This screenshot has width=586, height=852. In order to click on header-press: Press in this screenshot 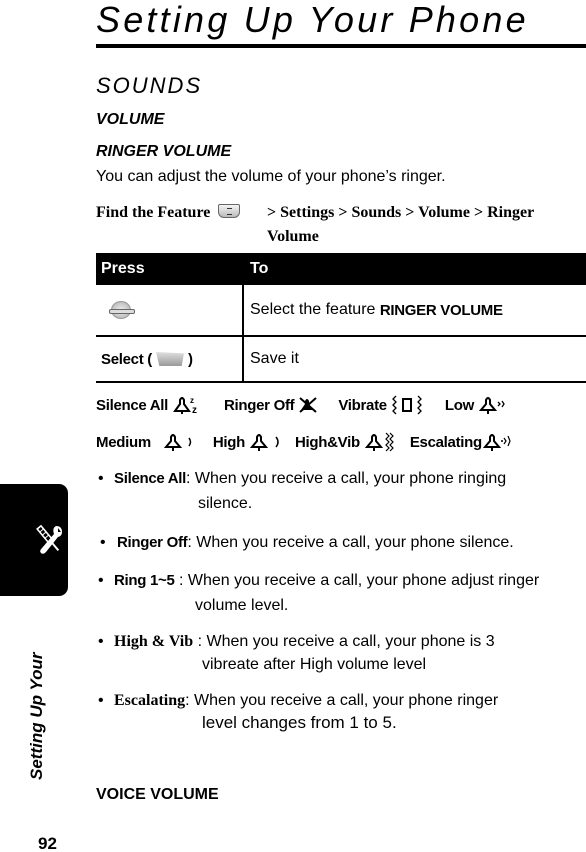, I will do `click(123, 268)`.